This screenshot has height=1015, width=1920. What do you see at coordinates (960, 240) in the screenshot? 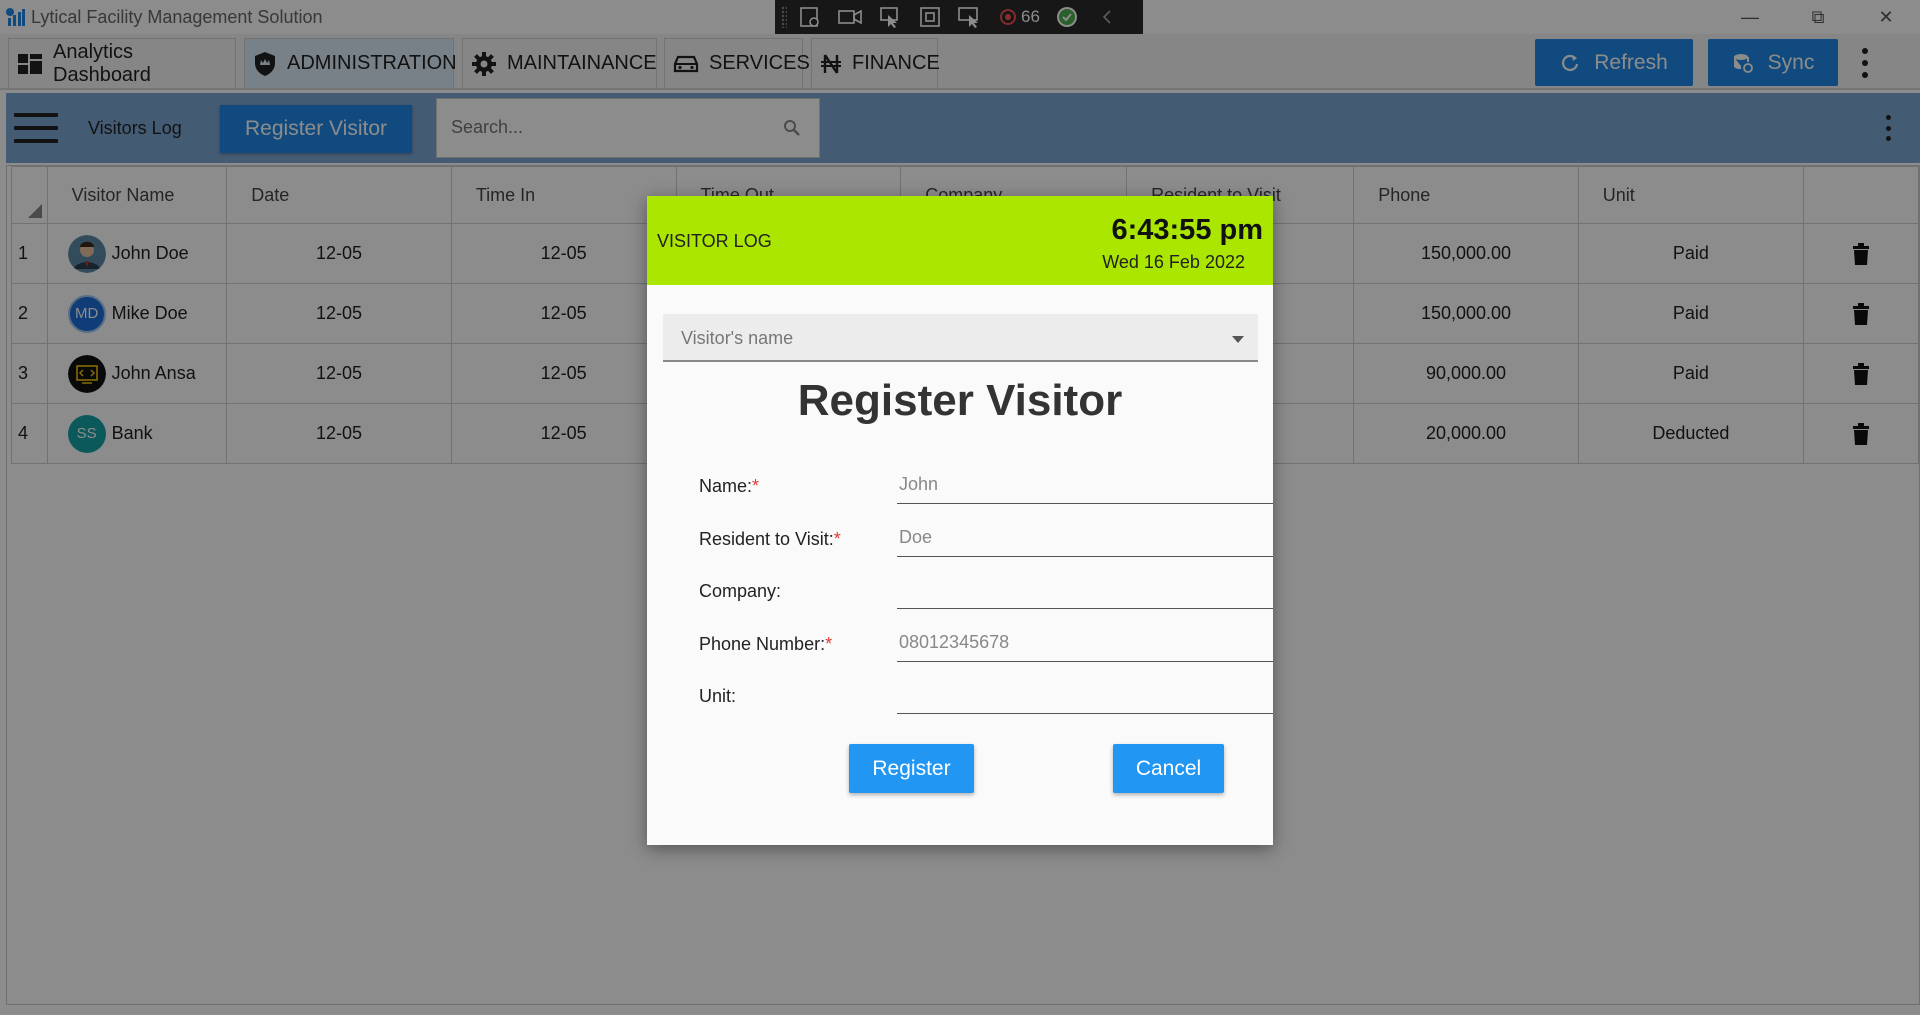
I see `dialog-header: VISITOR LOG 6:43:55 pm Wed 16 Feb 2022` at bounding box center [960, 240].